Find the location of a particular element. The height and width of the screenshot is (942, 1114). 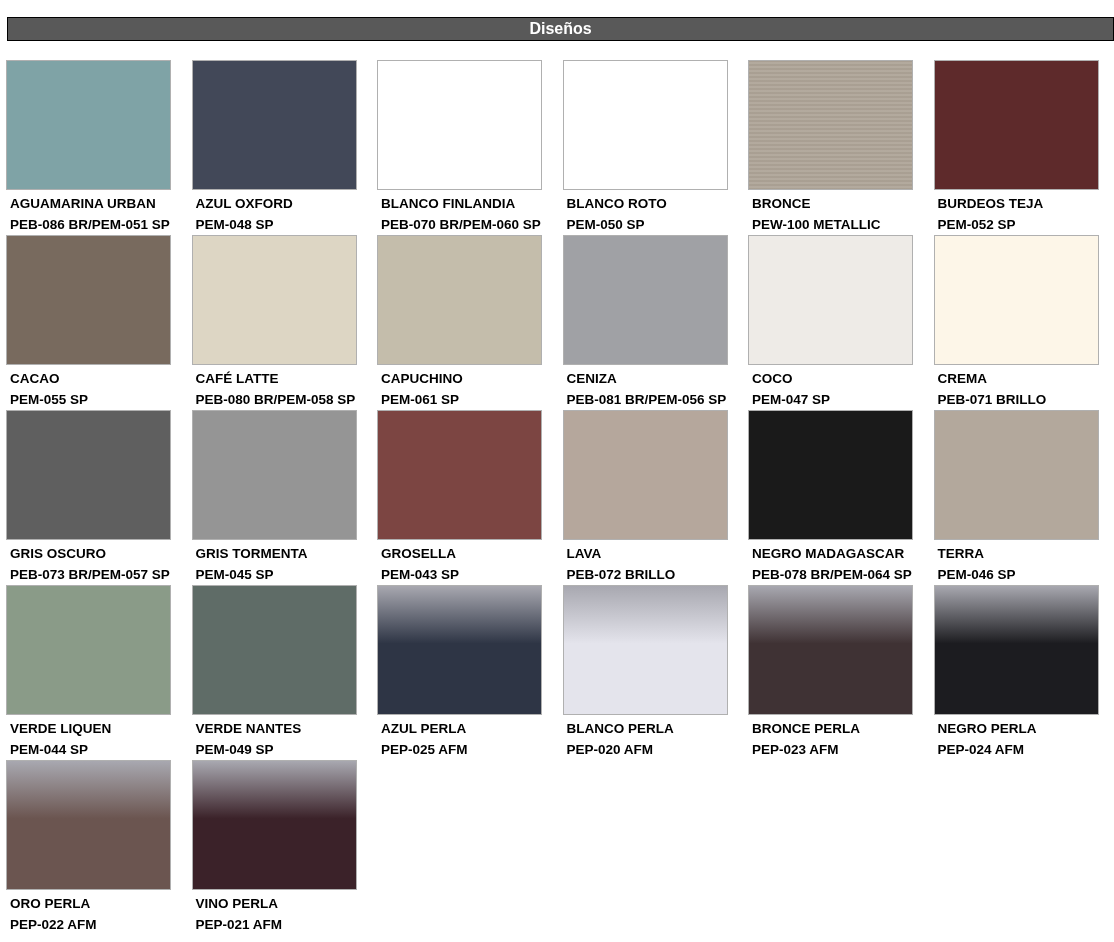

swatch-name: GRIS TORMENTA is located at coordinates (252, 554).